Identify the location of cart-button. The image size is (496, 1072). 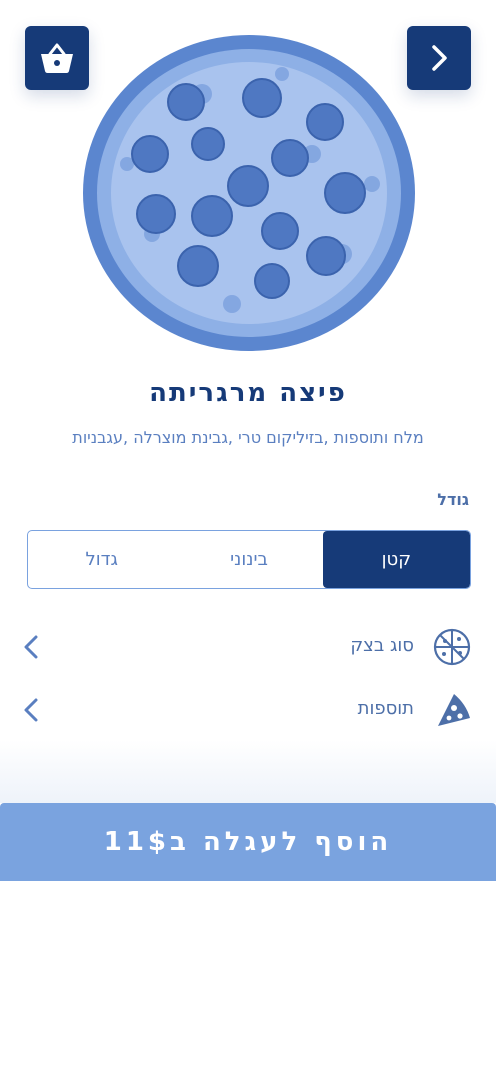
(57, 58).